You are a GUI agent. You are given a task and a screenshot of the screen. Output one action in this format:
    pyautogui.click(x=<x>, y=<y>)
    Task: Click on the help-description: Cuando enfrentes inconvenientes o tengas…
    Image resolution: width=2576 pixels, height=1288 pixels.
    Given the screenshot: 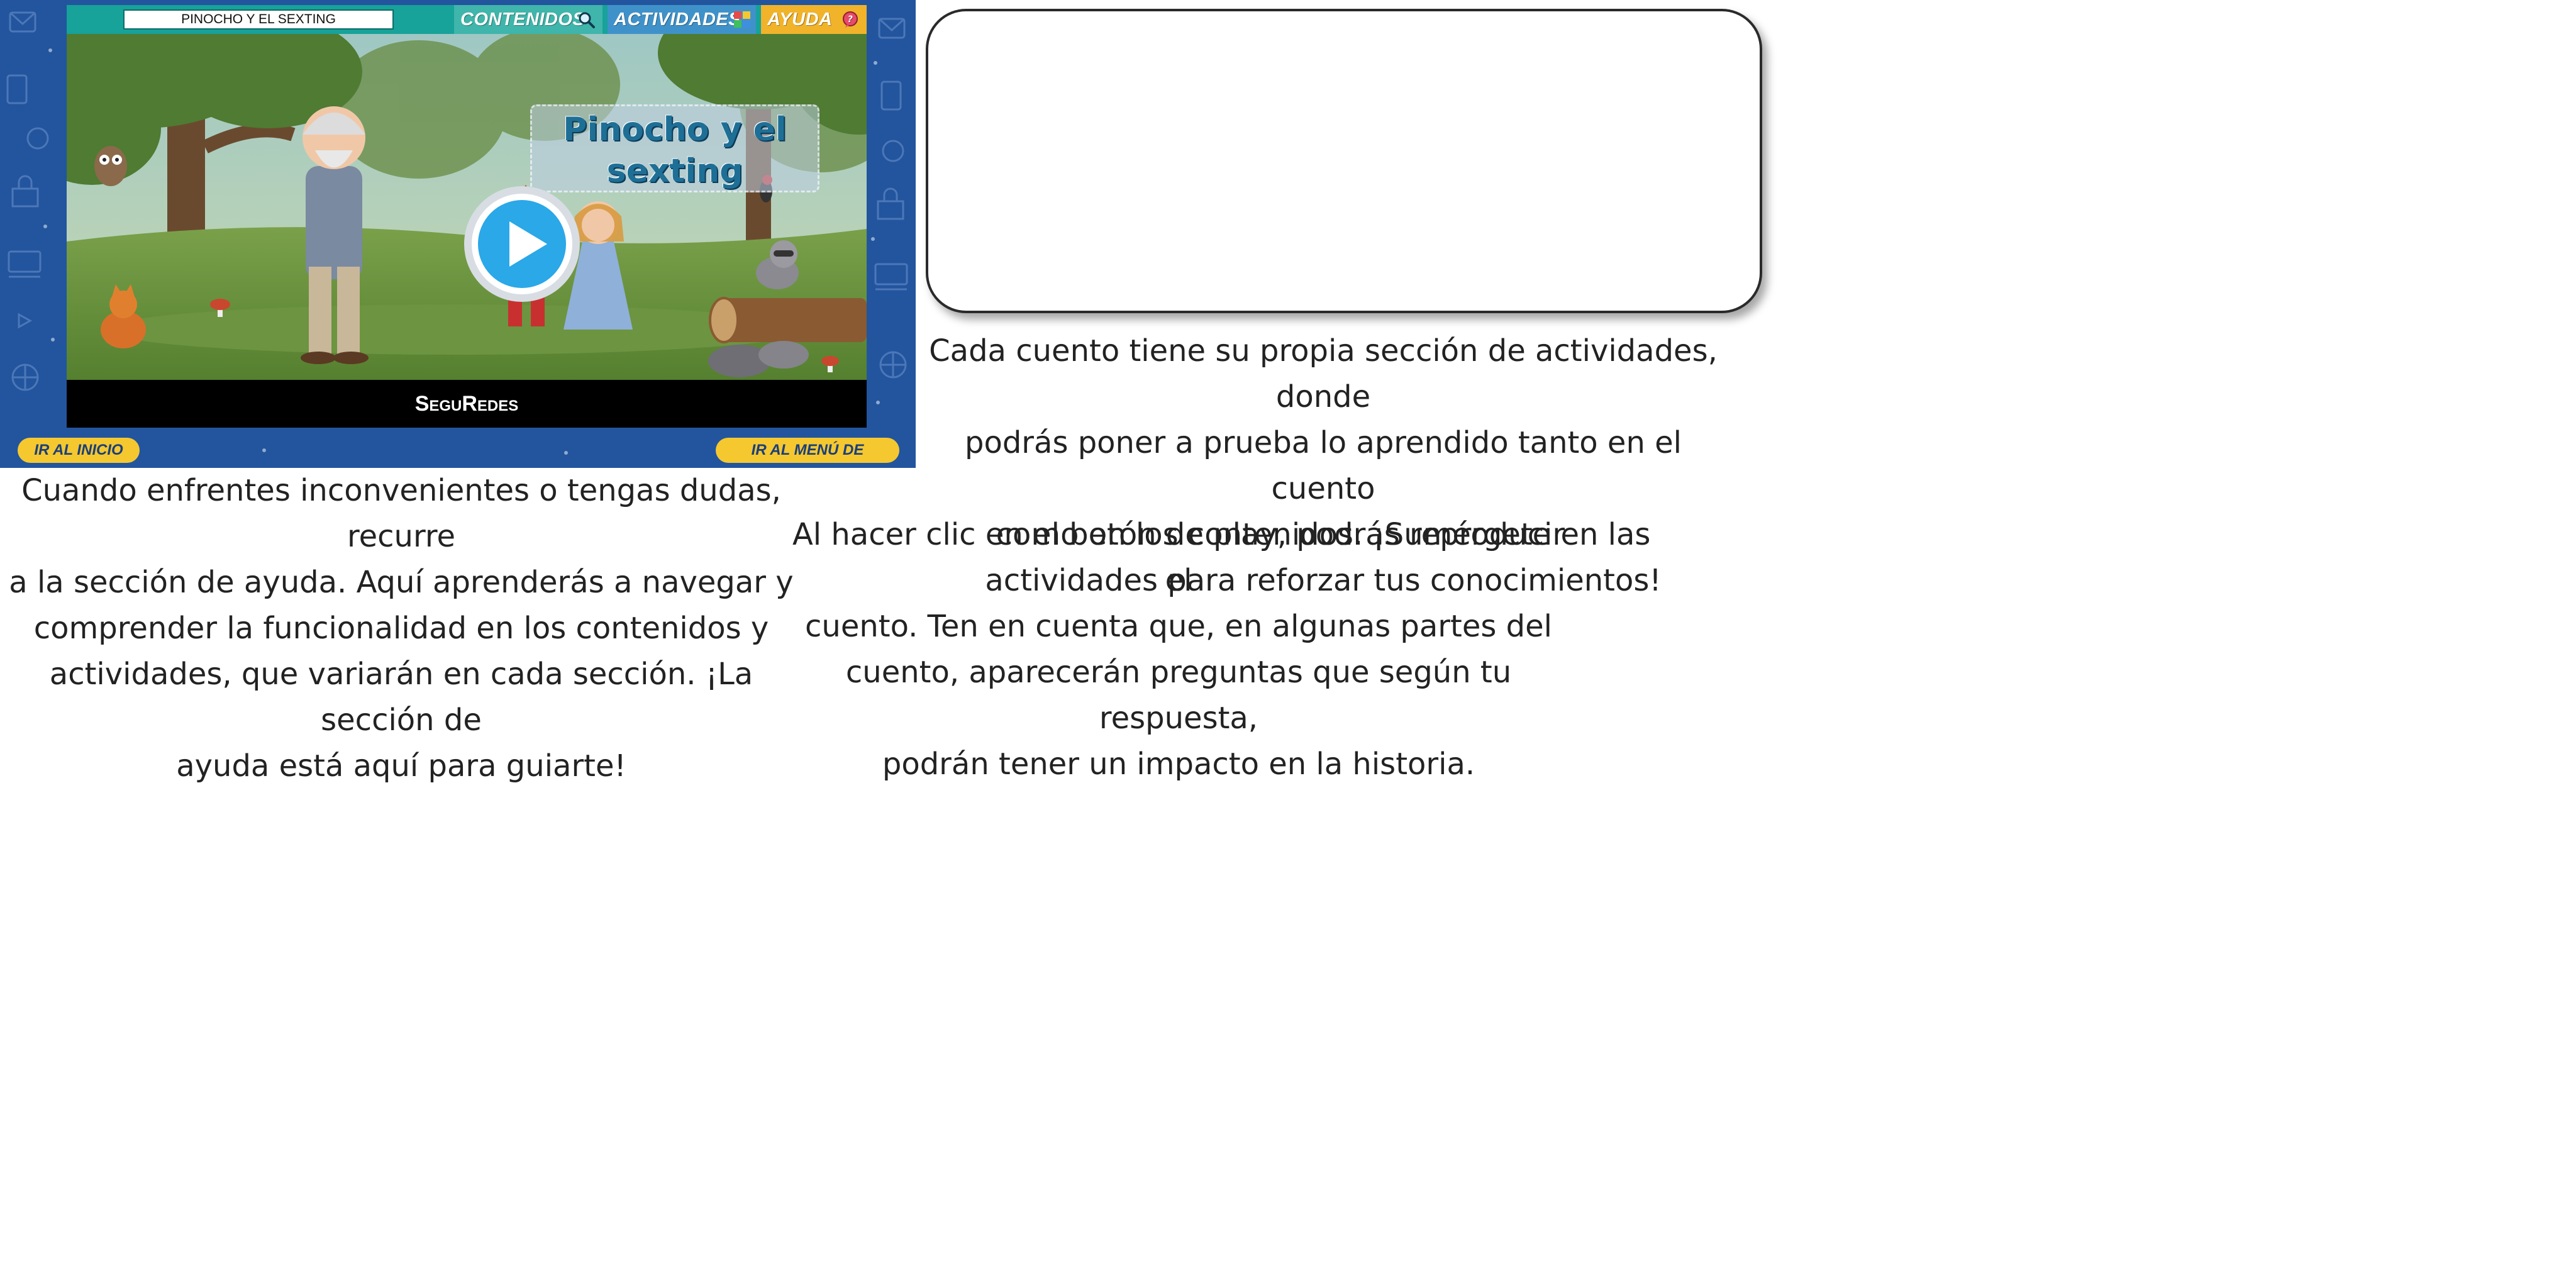 What is the action you would take?
    pyautogui.click(x=401, y=628)
    